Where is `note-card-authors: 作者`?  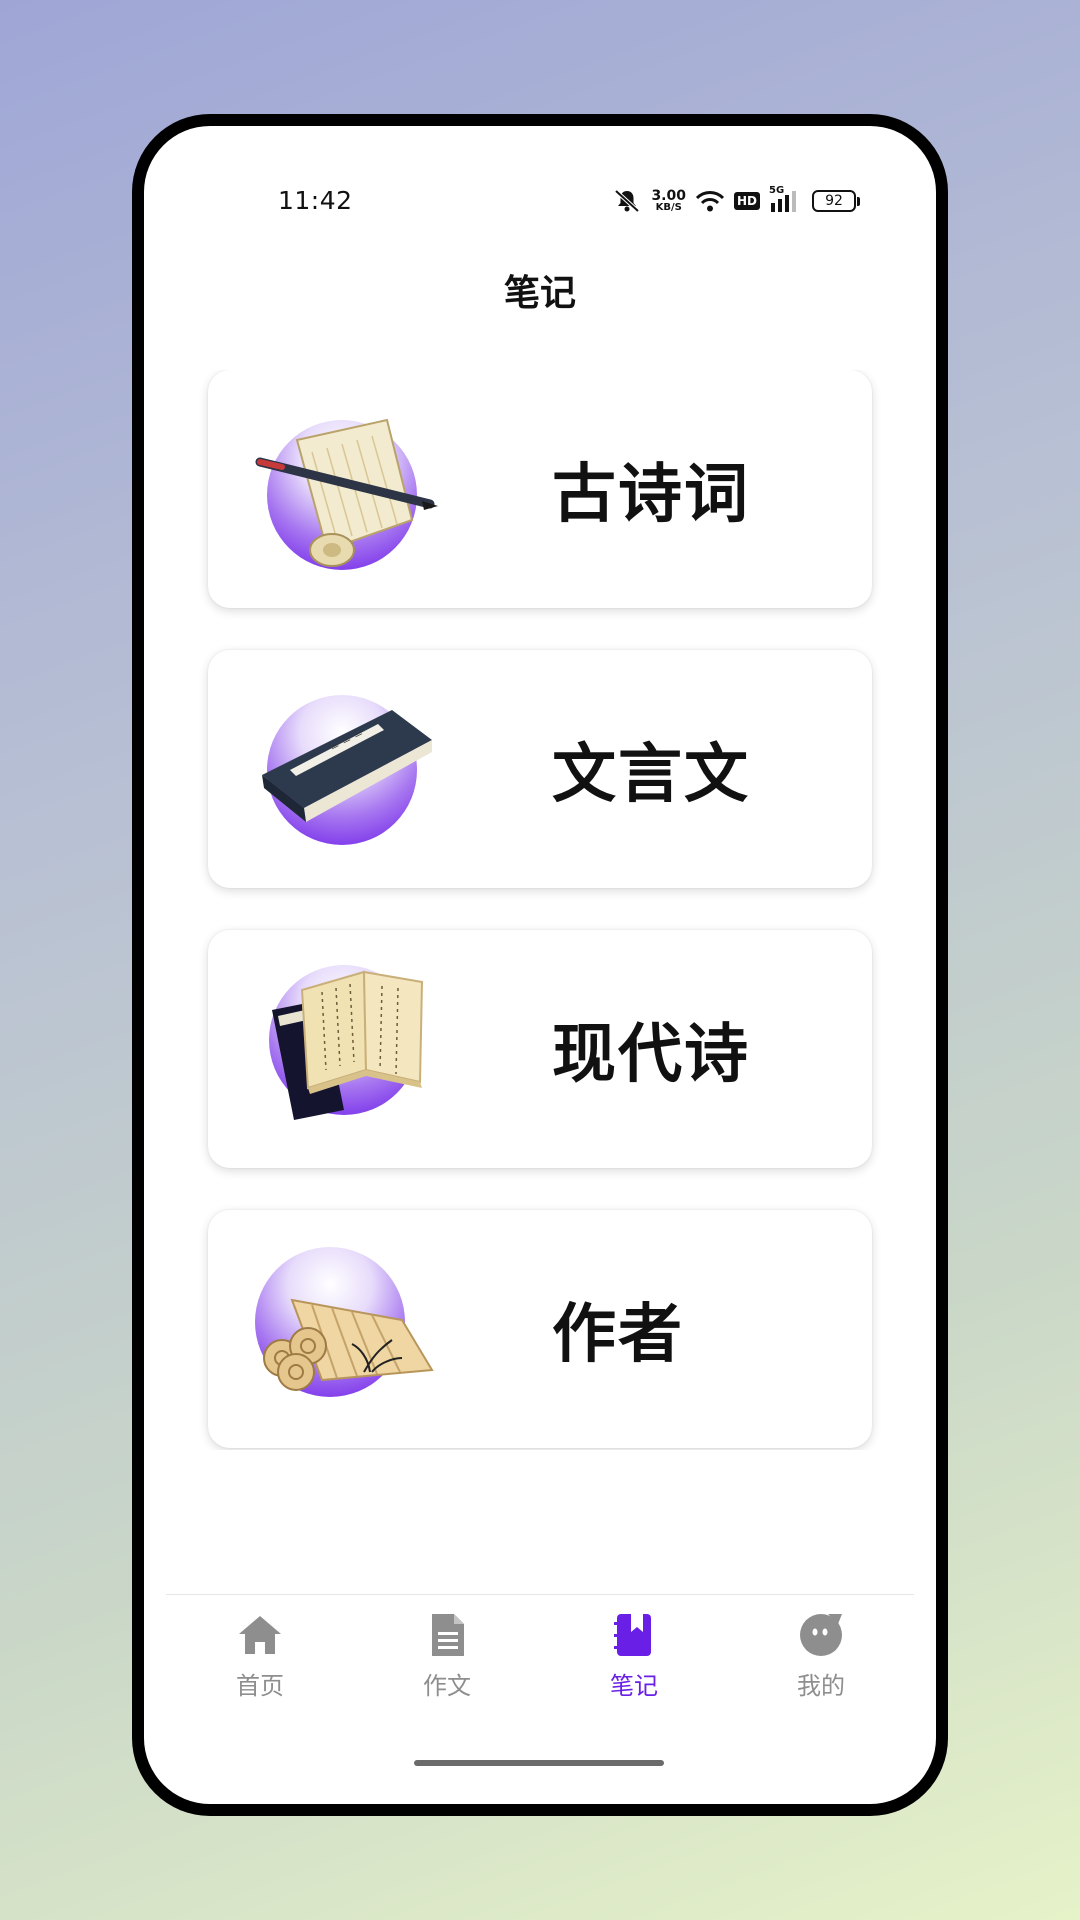 note-card-authors: 作者 is located at coordinates (540, 1329).